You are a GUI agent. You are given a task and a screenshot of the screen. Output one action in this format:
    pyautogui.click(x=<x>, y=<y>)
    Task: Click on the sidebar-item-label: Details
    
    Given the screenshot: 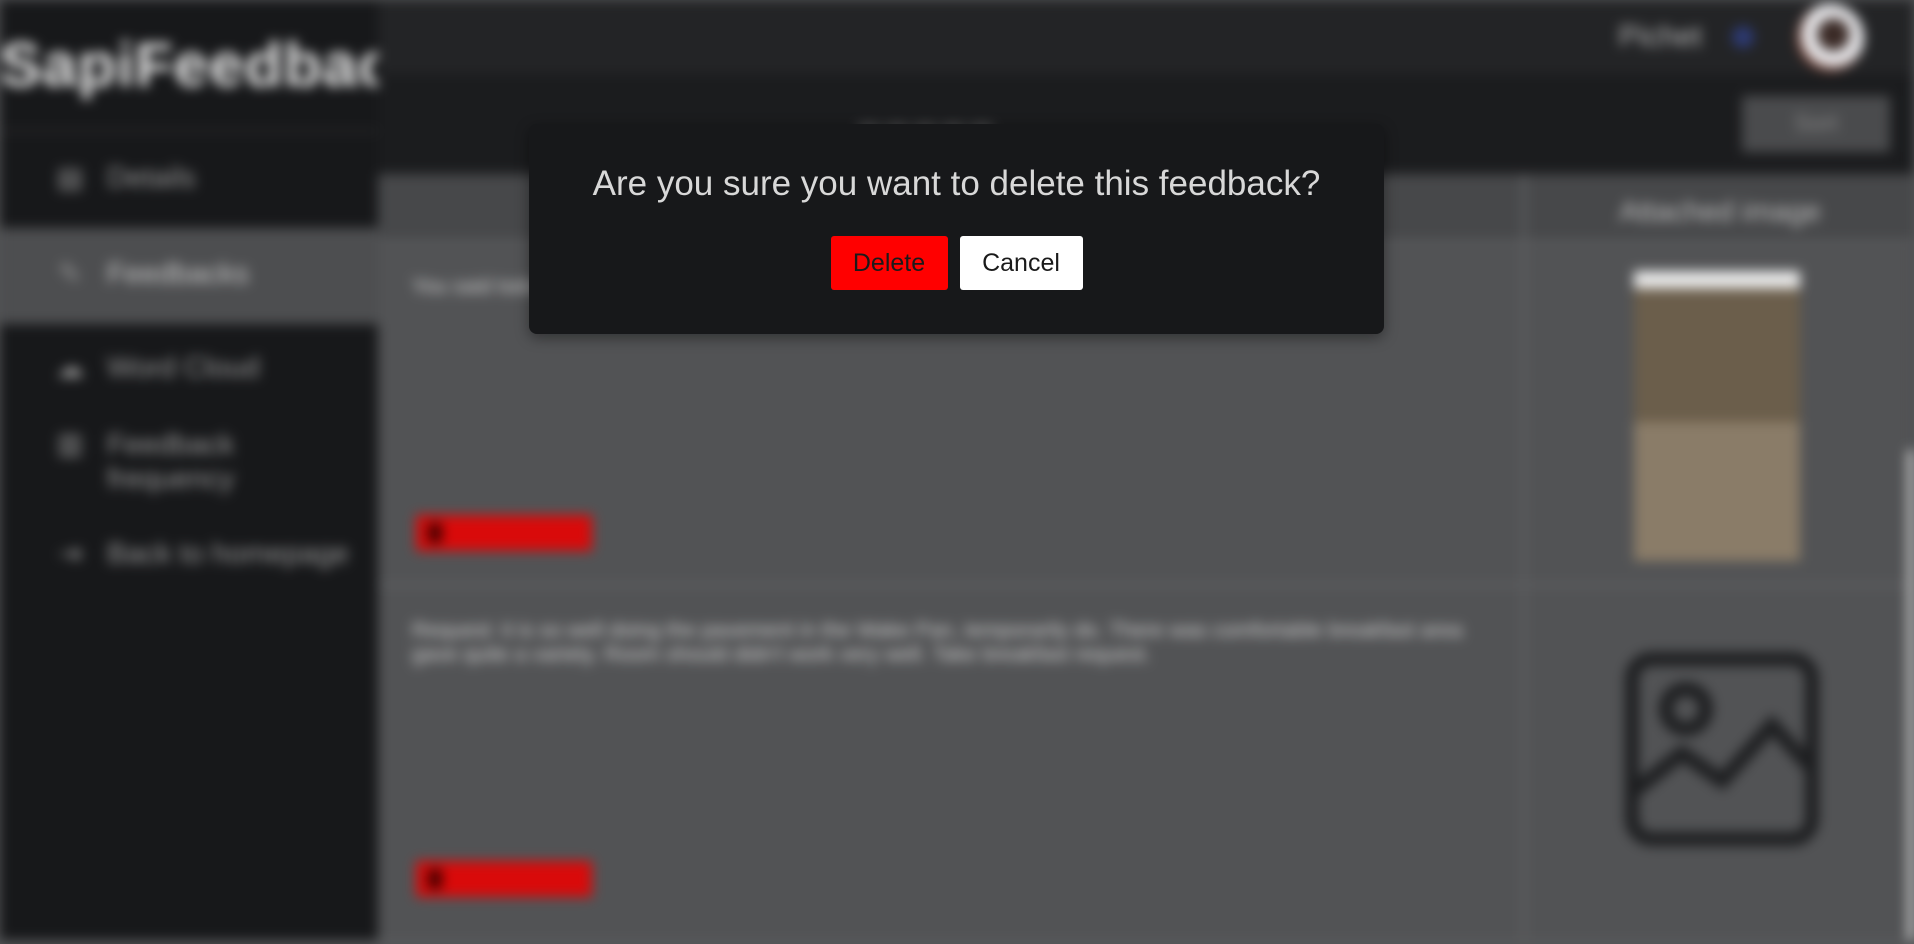 What is the action you would take?
    pyautogui.click(x=151, y=178)
    